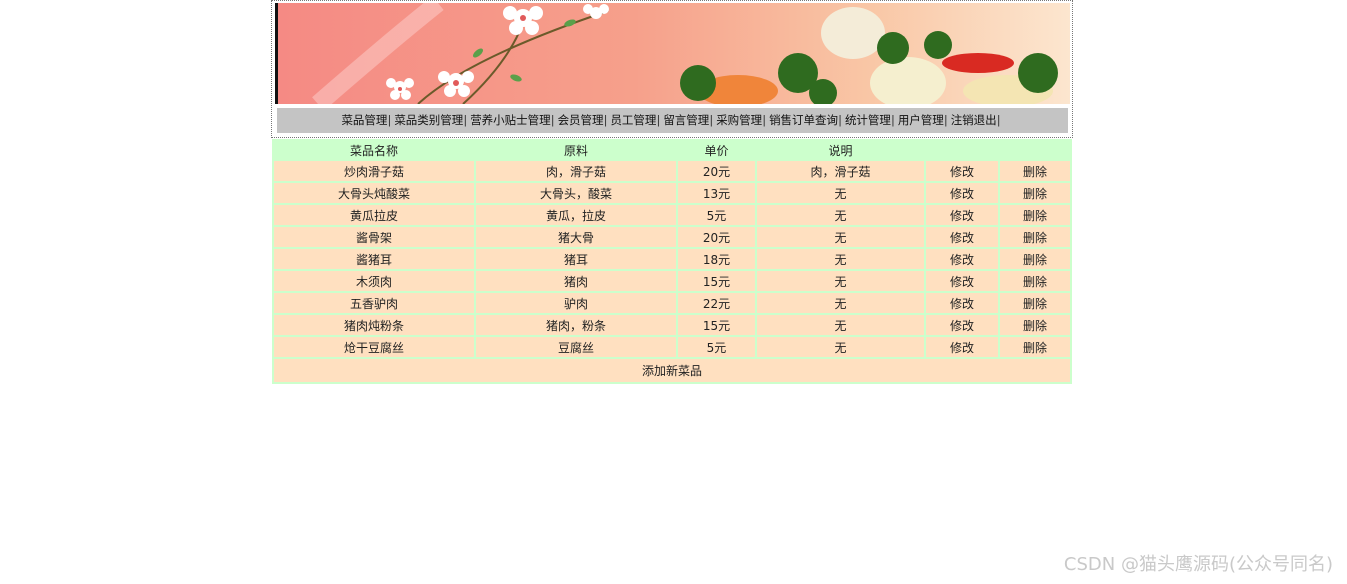 This screenshot has width=1347, height=584. I want to click on cell-price: 18元, so click(716, 259).